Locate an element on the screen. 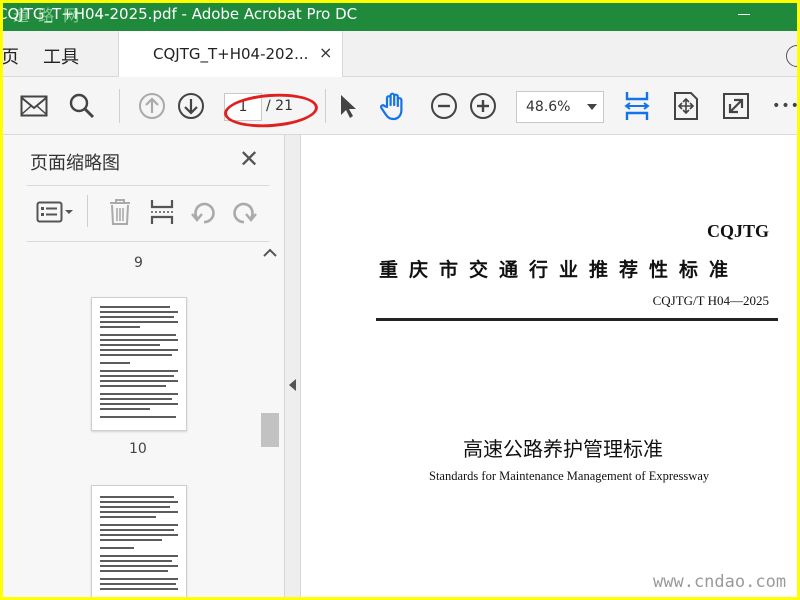  zoom-out-icon is located at coordinates (444, 106).